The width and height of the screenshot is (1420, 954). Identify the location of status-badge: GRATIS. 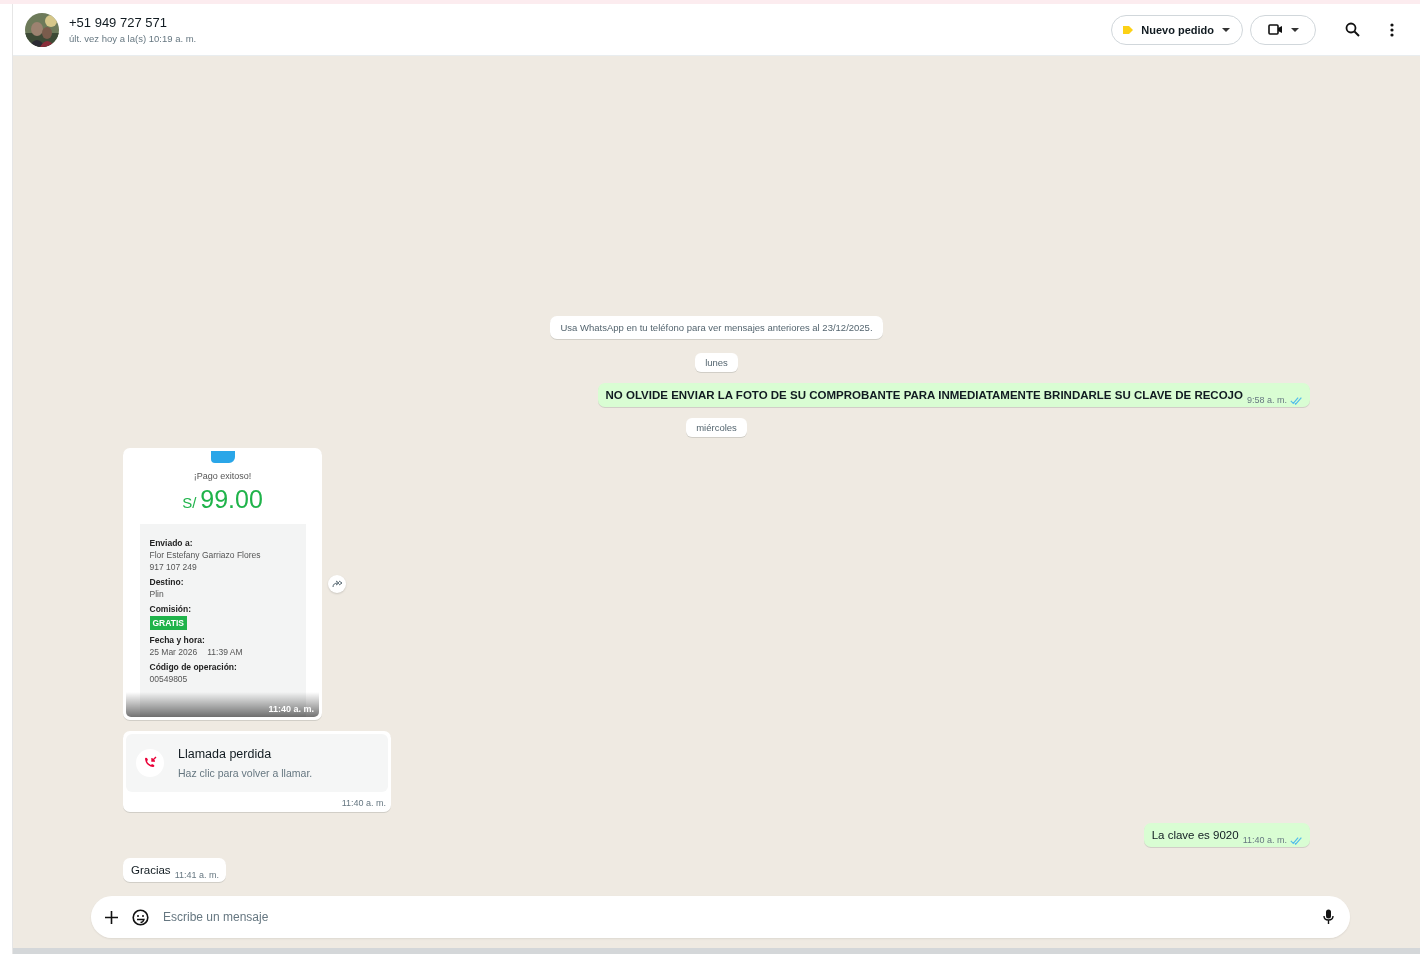
(168, 623).